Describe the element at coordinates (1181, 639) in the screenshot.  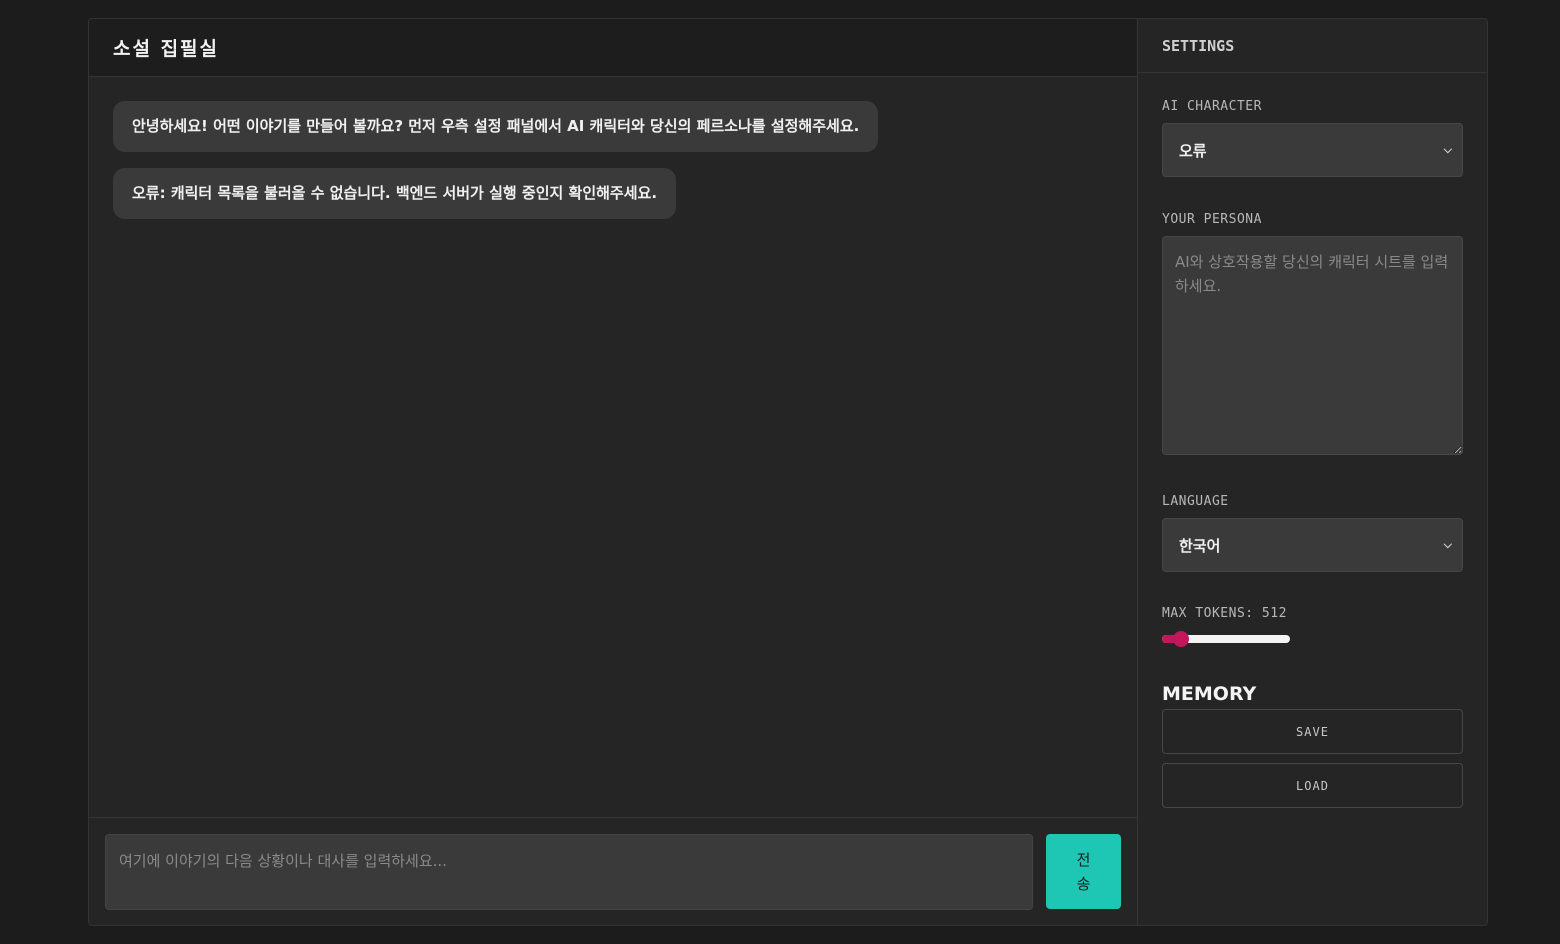
I see `slider-thumb` at that location.